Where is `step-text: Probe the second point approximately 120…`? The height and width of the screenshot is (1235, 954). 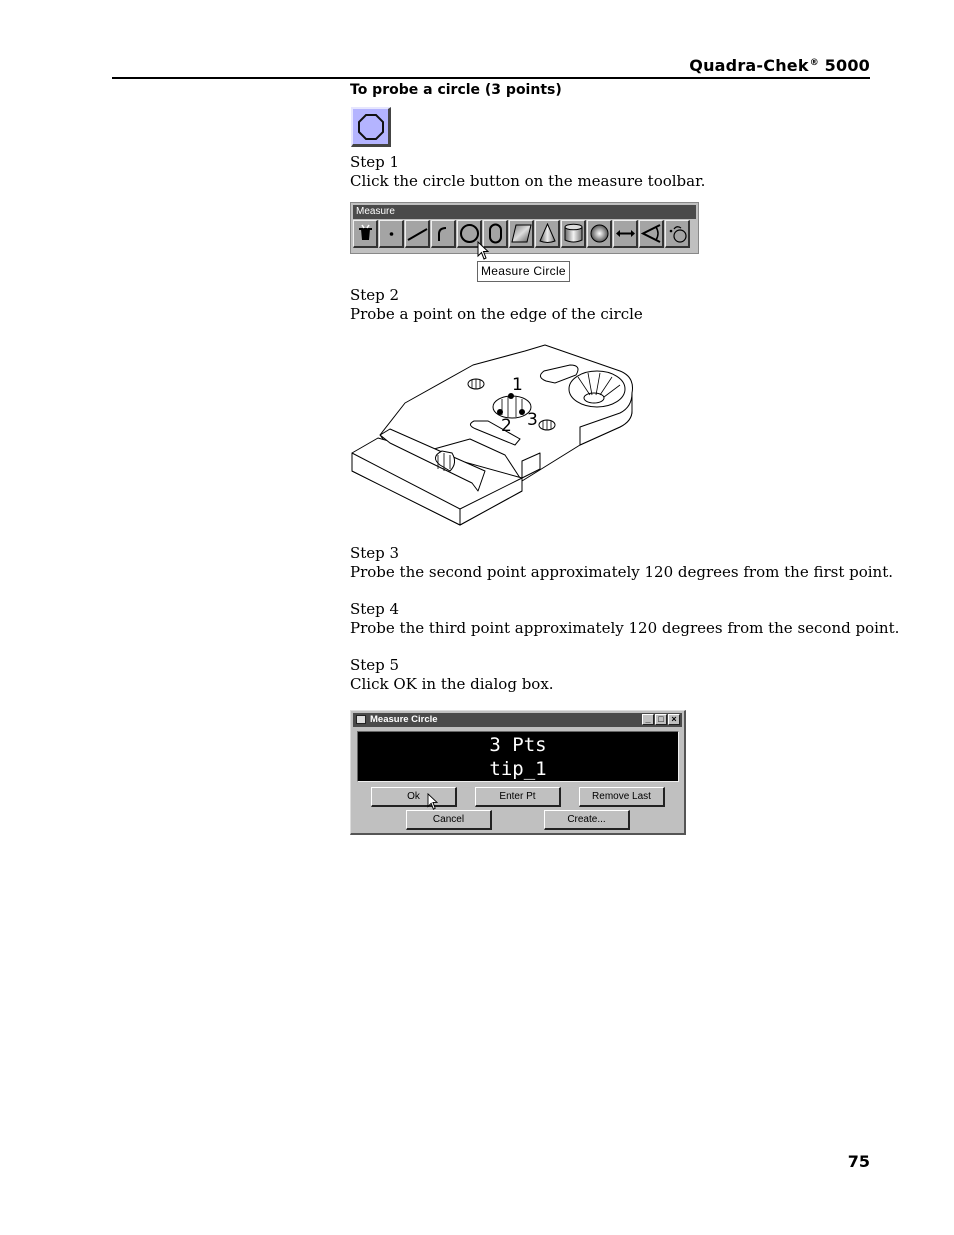 step-text: Probe the second point approximately 120… is located at coordinates (622, 572).